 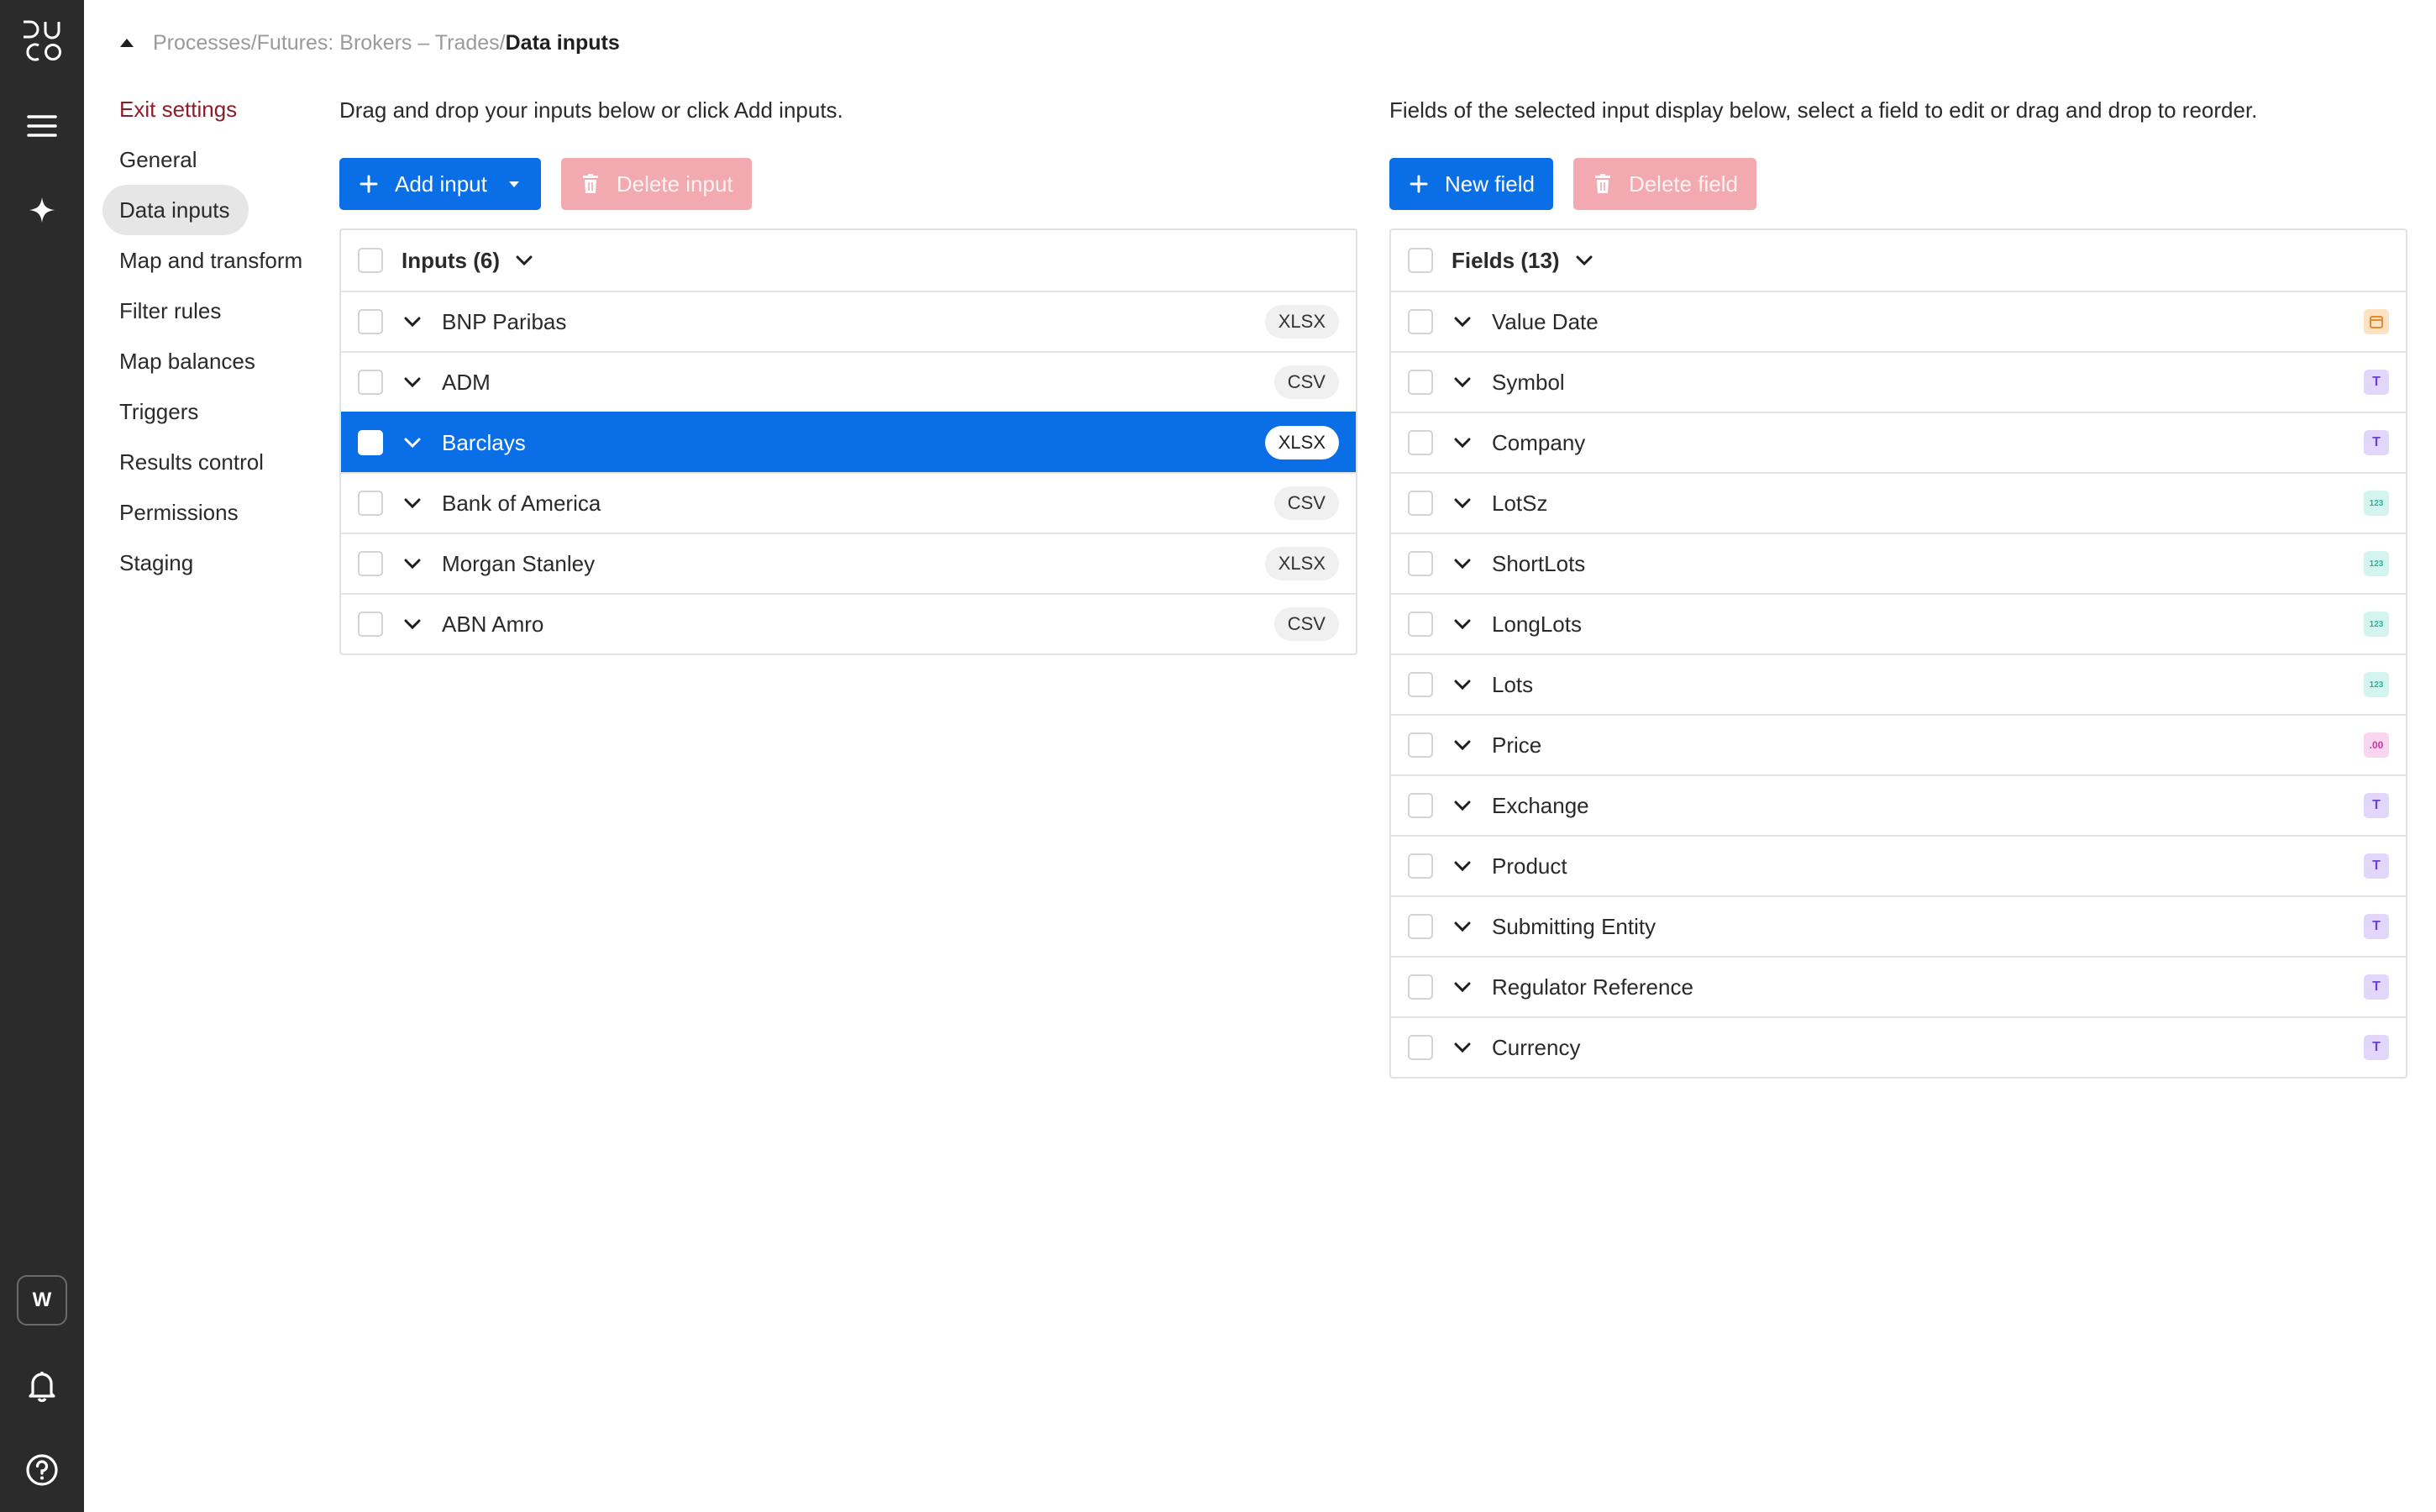 What do you see at coordinates (1664, 184) in the screenshot?
I see `delete-field-button: Delete field` at bounding box center [1664, 184].